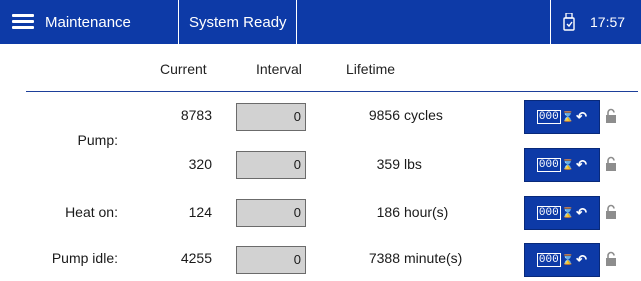 This screenshot has height=281, width=641. I want to click on lifetime-value: 7388, so click(384, 258).